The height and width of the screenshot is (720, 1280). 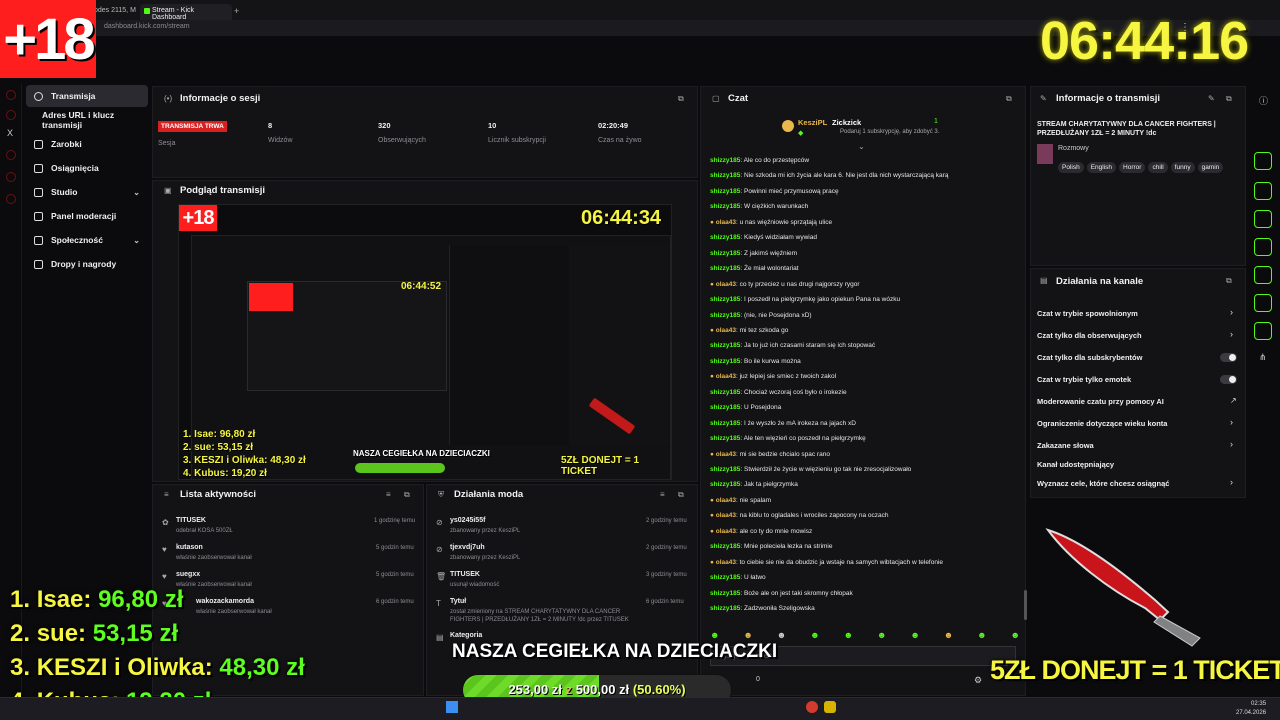 I want to click on activity-user: kutason, so click(x=189, y=547).